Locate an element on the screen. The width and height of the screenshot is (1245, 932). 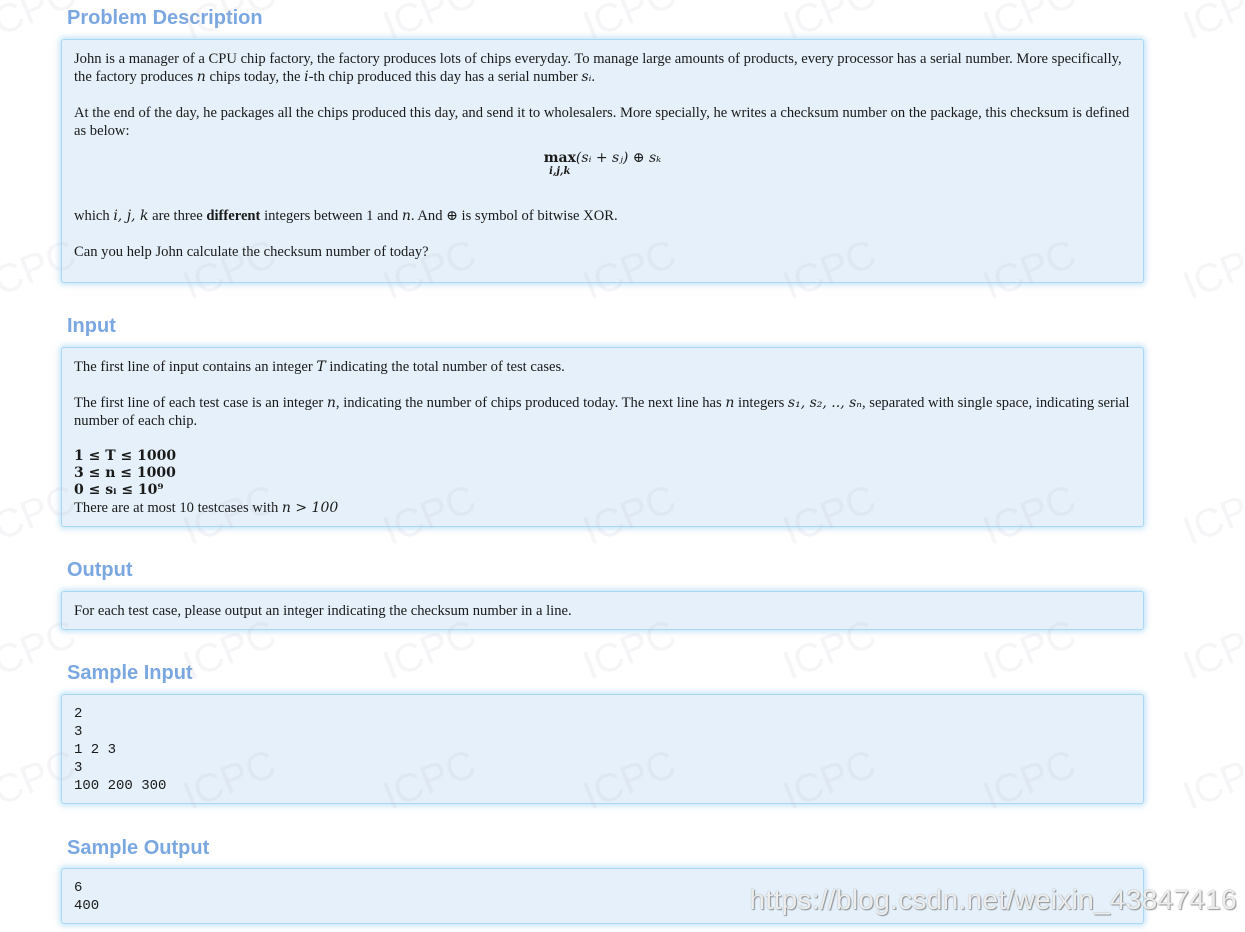
blog-url-watermark: https://blog.csdn.net/weixin_43847416 is located at coordinates (993, 899).